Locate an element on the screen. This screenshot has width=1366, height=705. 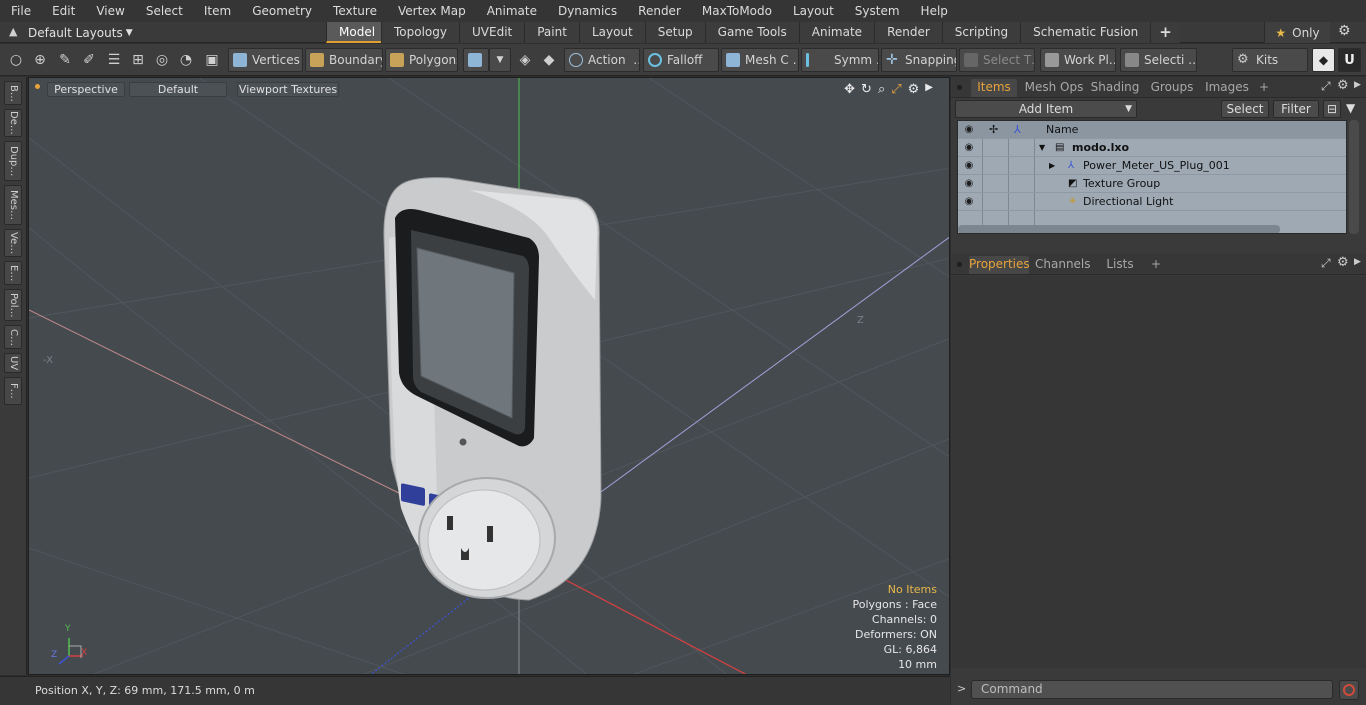
menu-animate: Animate is located at coordinates (511, 11).